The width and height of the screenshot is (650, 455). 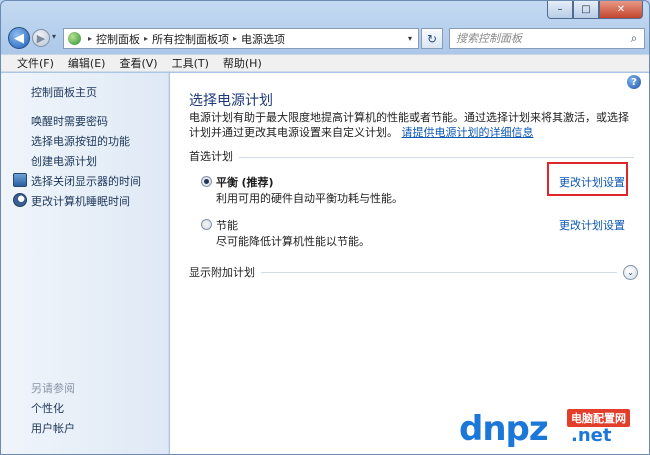 What do you see at coordinates (293, 241) in the screenshot?
I see `plan-power-saver-description: 尽可能降低计算机性能以节能。` at bounding box center [293, 241].